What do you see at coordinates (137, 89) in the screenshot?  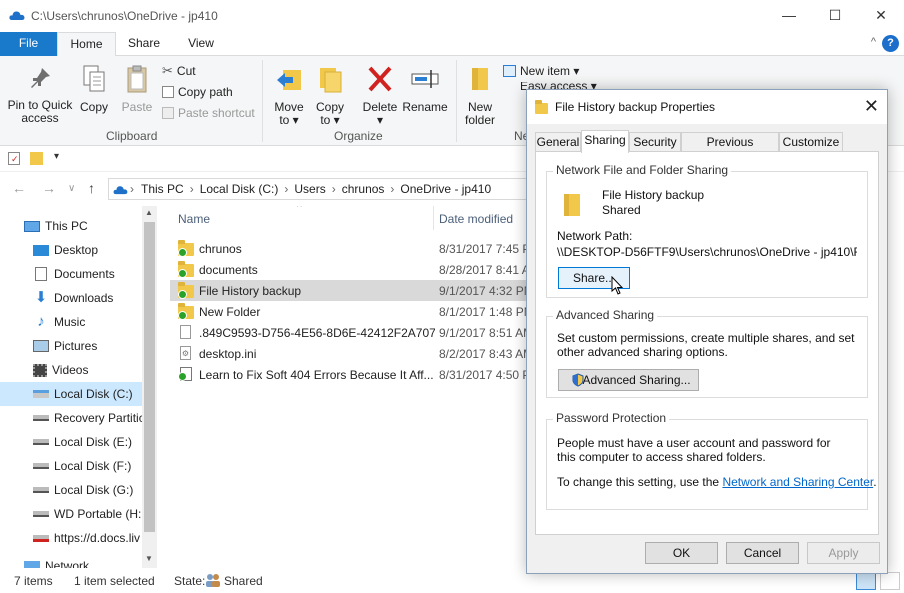 I see `paste-button: Paste` at bounding box center [137, 89].